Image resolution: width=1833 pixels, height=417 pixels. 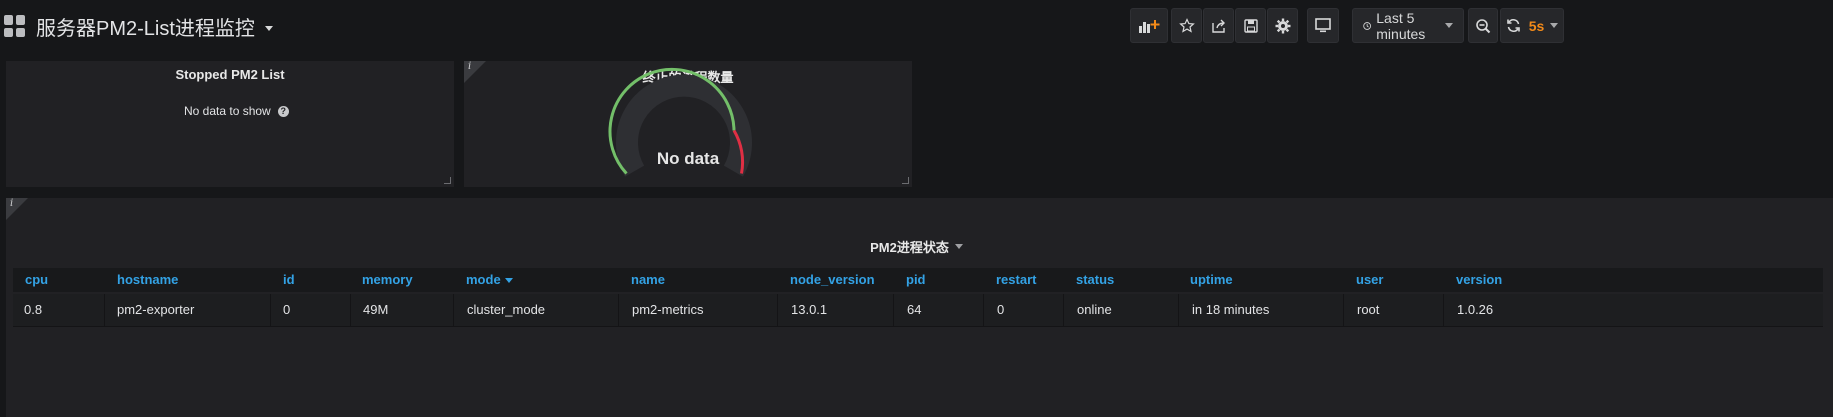 I want to click on zoom-out-icon, so click(x=1483, y=25).